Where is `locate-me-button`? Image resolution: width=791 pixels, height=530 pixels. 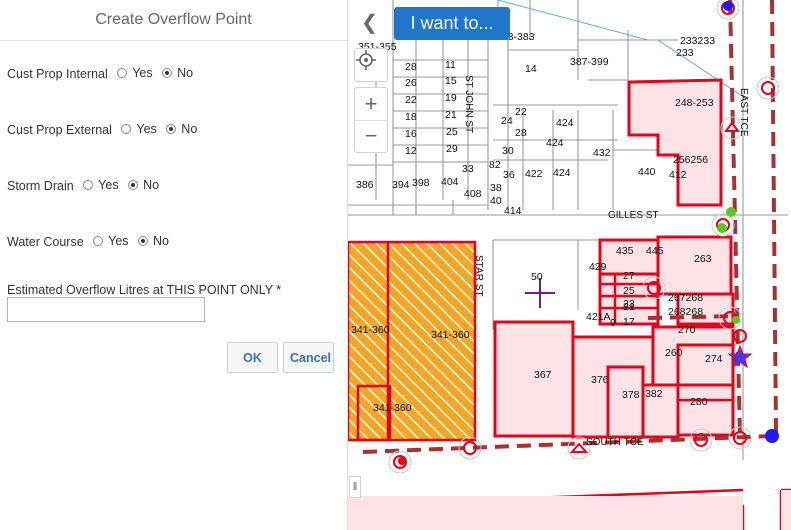
locate-me-button is located at coordinates (371, 65).